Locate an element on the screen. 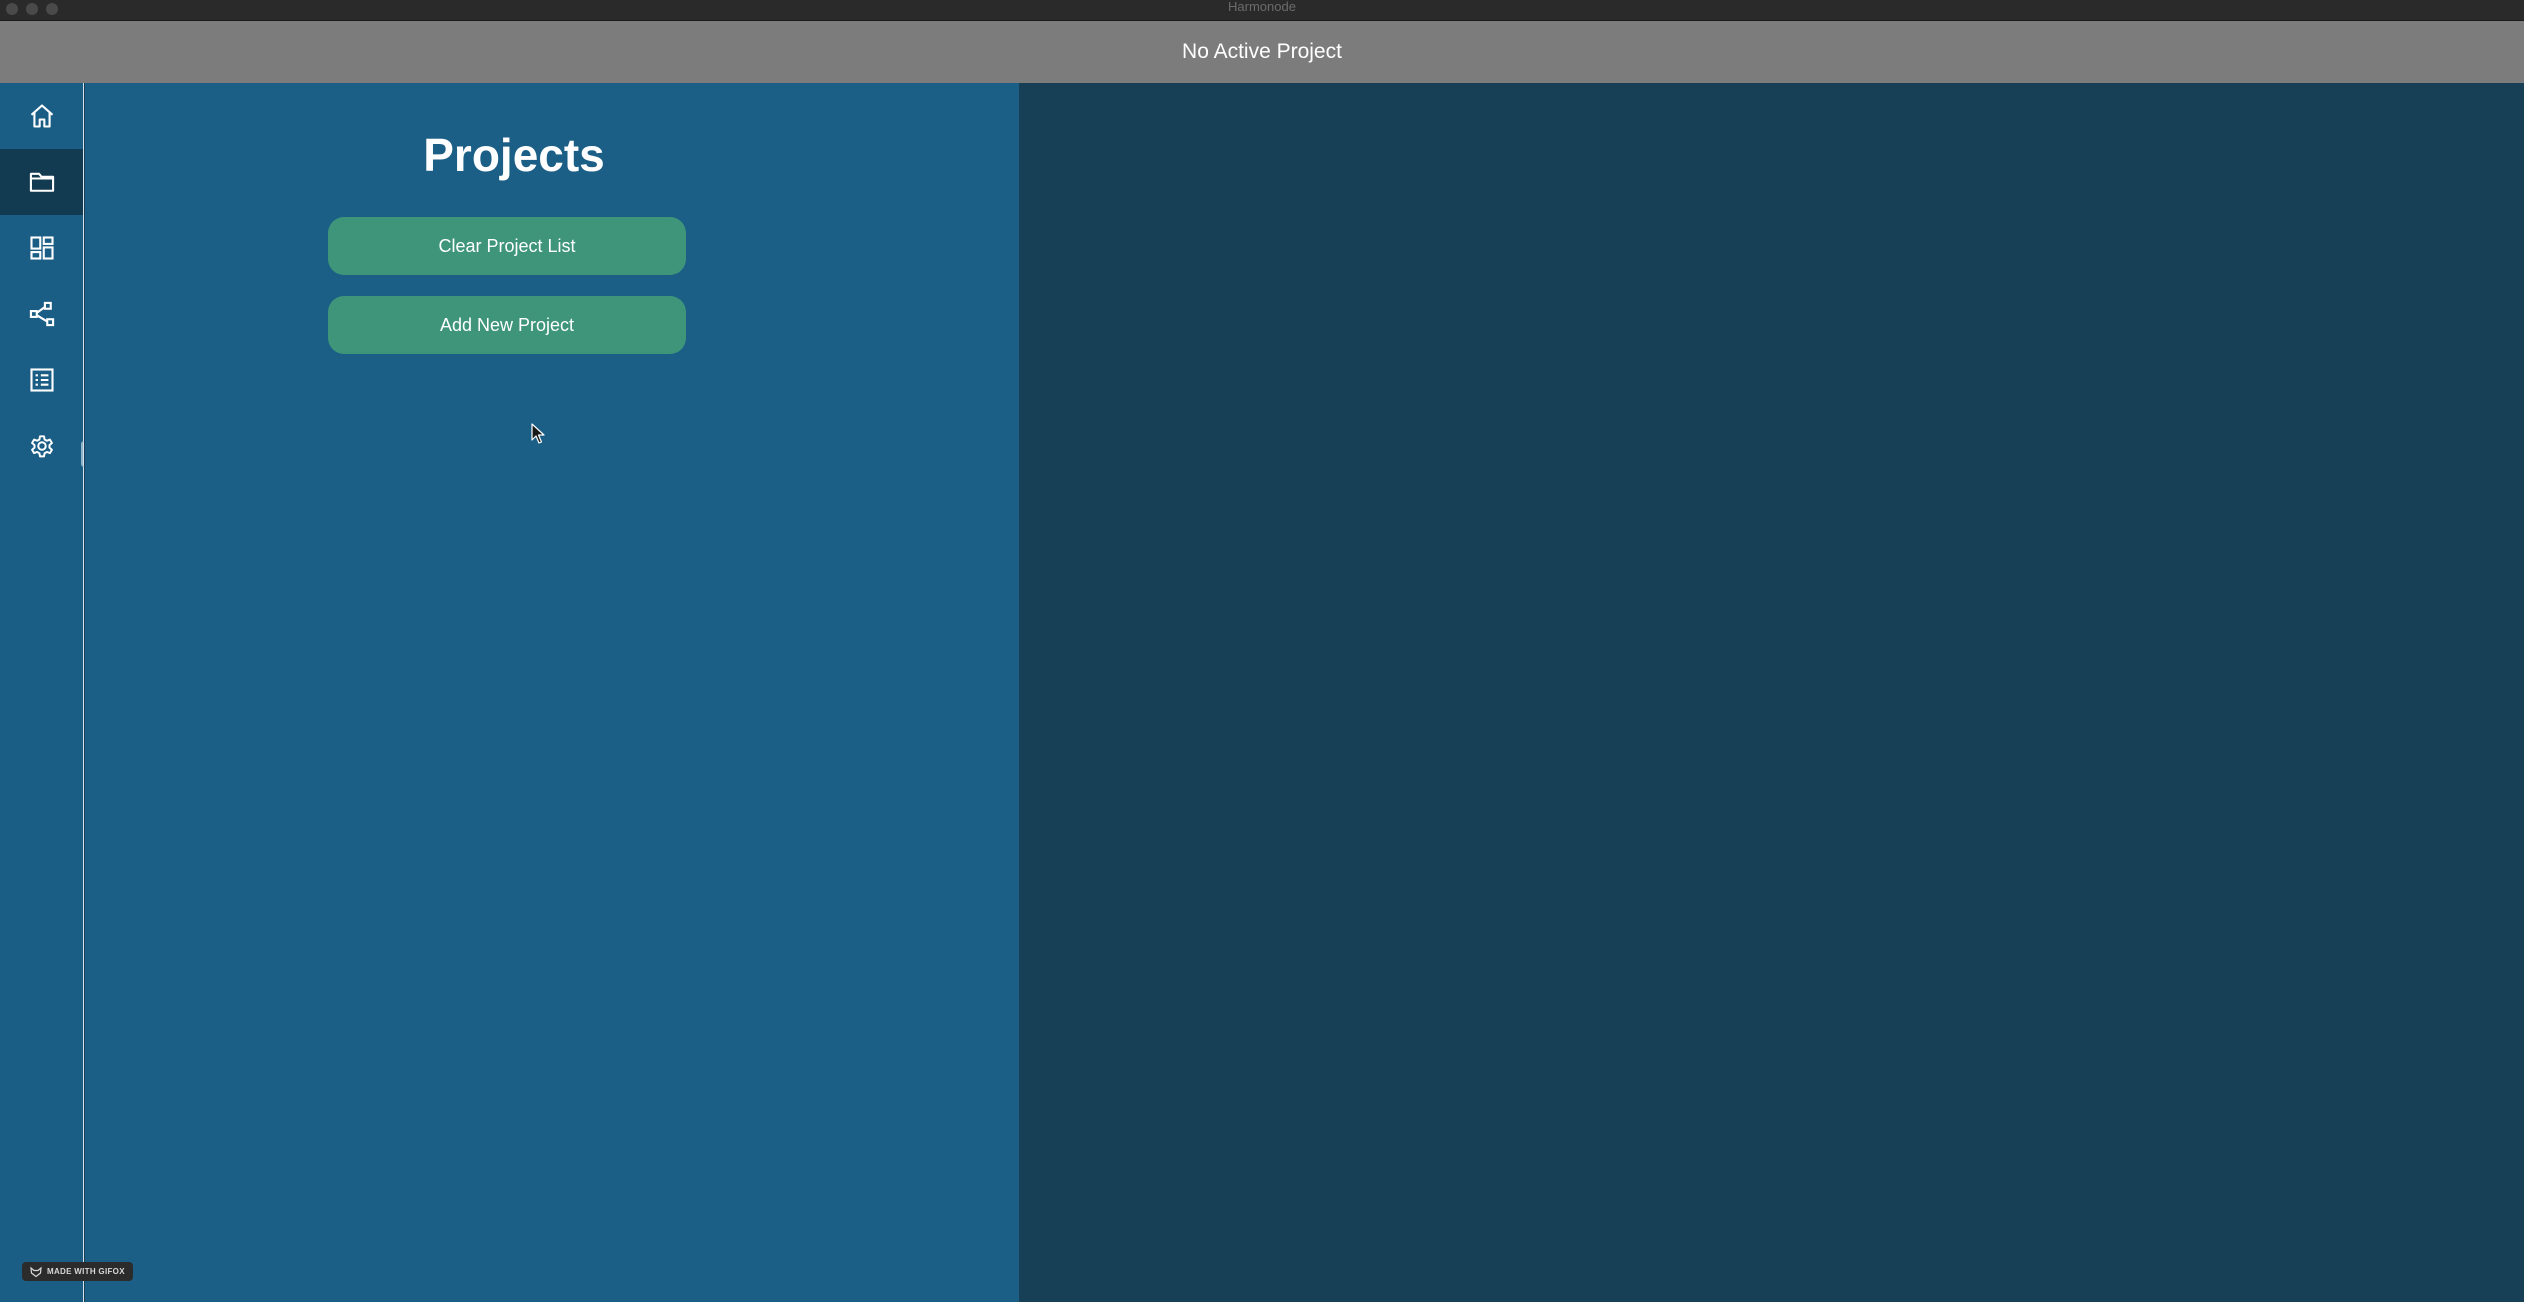  app-header: No Active Project is located at coordinates (1262, 52).